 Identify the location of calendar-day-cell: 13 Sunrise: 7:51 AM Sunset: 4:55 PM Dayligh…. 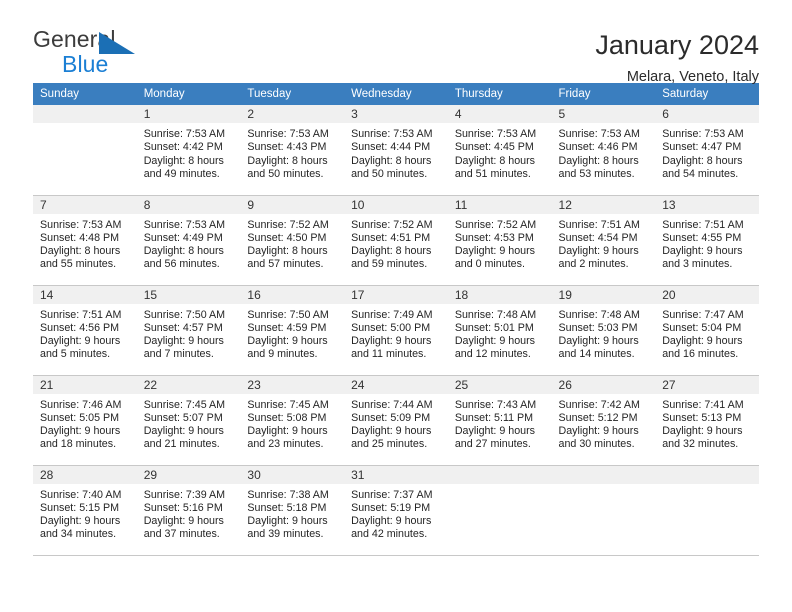
(707, 240).